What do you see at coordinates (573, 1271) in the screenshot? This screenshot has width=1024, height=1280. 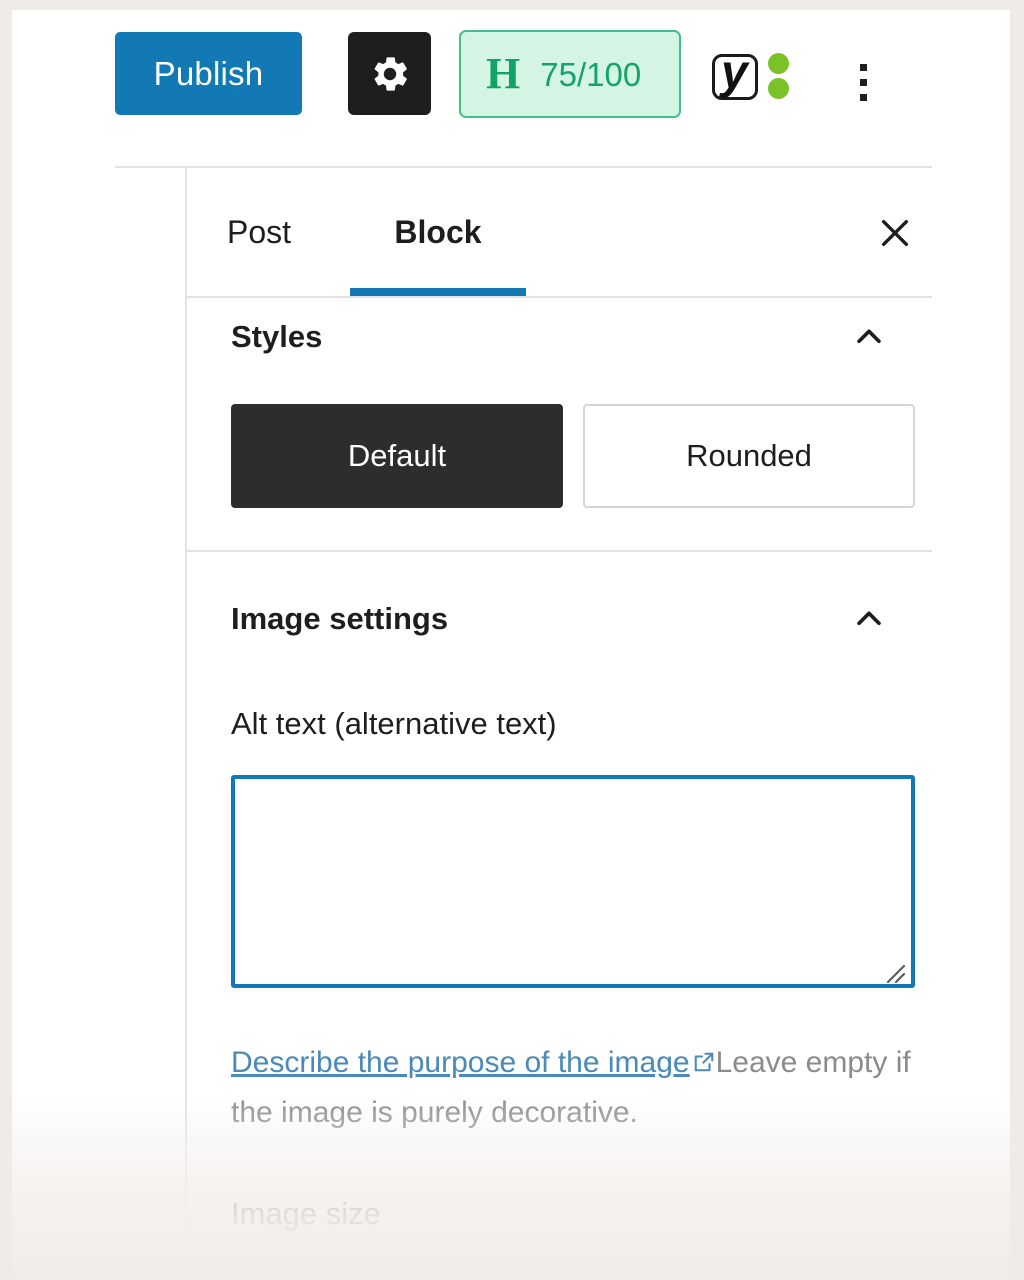 I see `image-size-select` at bounding box center [573, 1271].